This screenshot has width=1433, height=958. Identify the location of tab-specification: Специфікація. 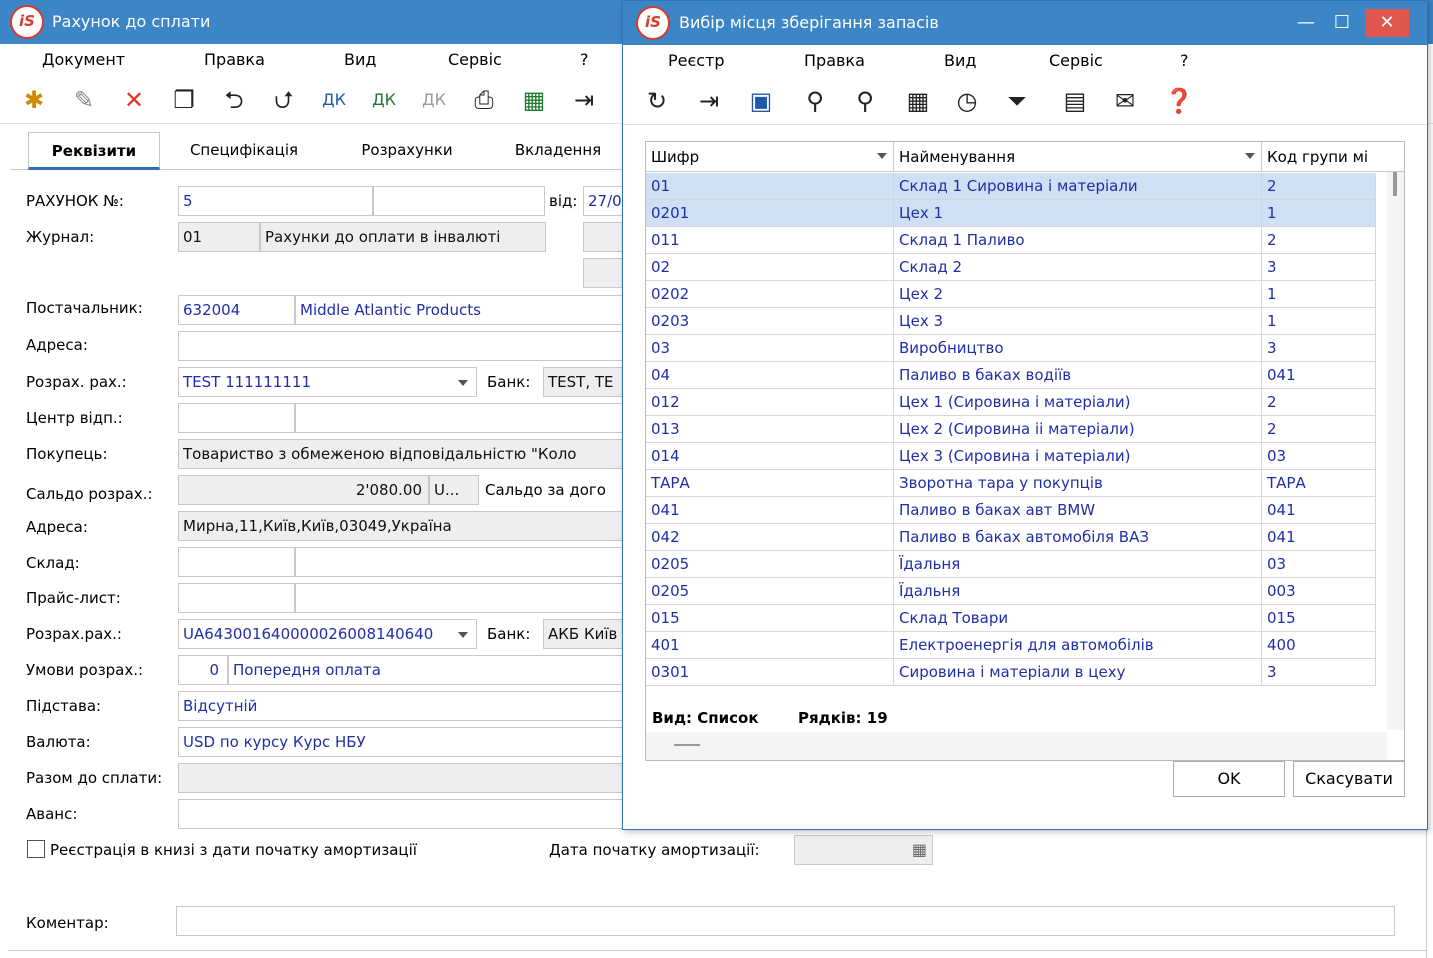
(244, 151).